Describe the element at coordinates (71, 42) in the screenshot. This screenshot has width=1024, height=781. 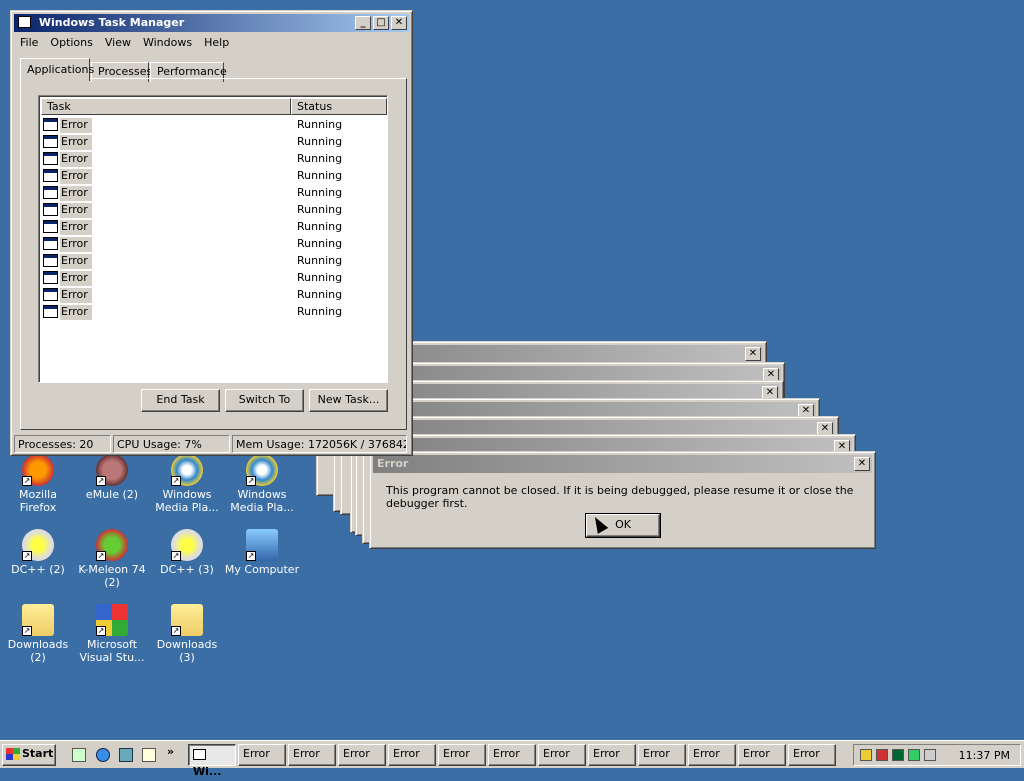
I see `menu-options: Options` at that location.